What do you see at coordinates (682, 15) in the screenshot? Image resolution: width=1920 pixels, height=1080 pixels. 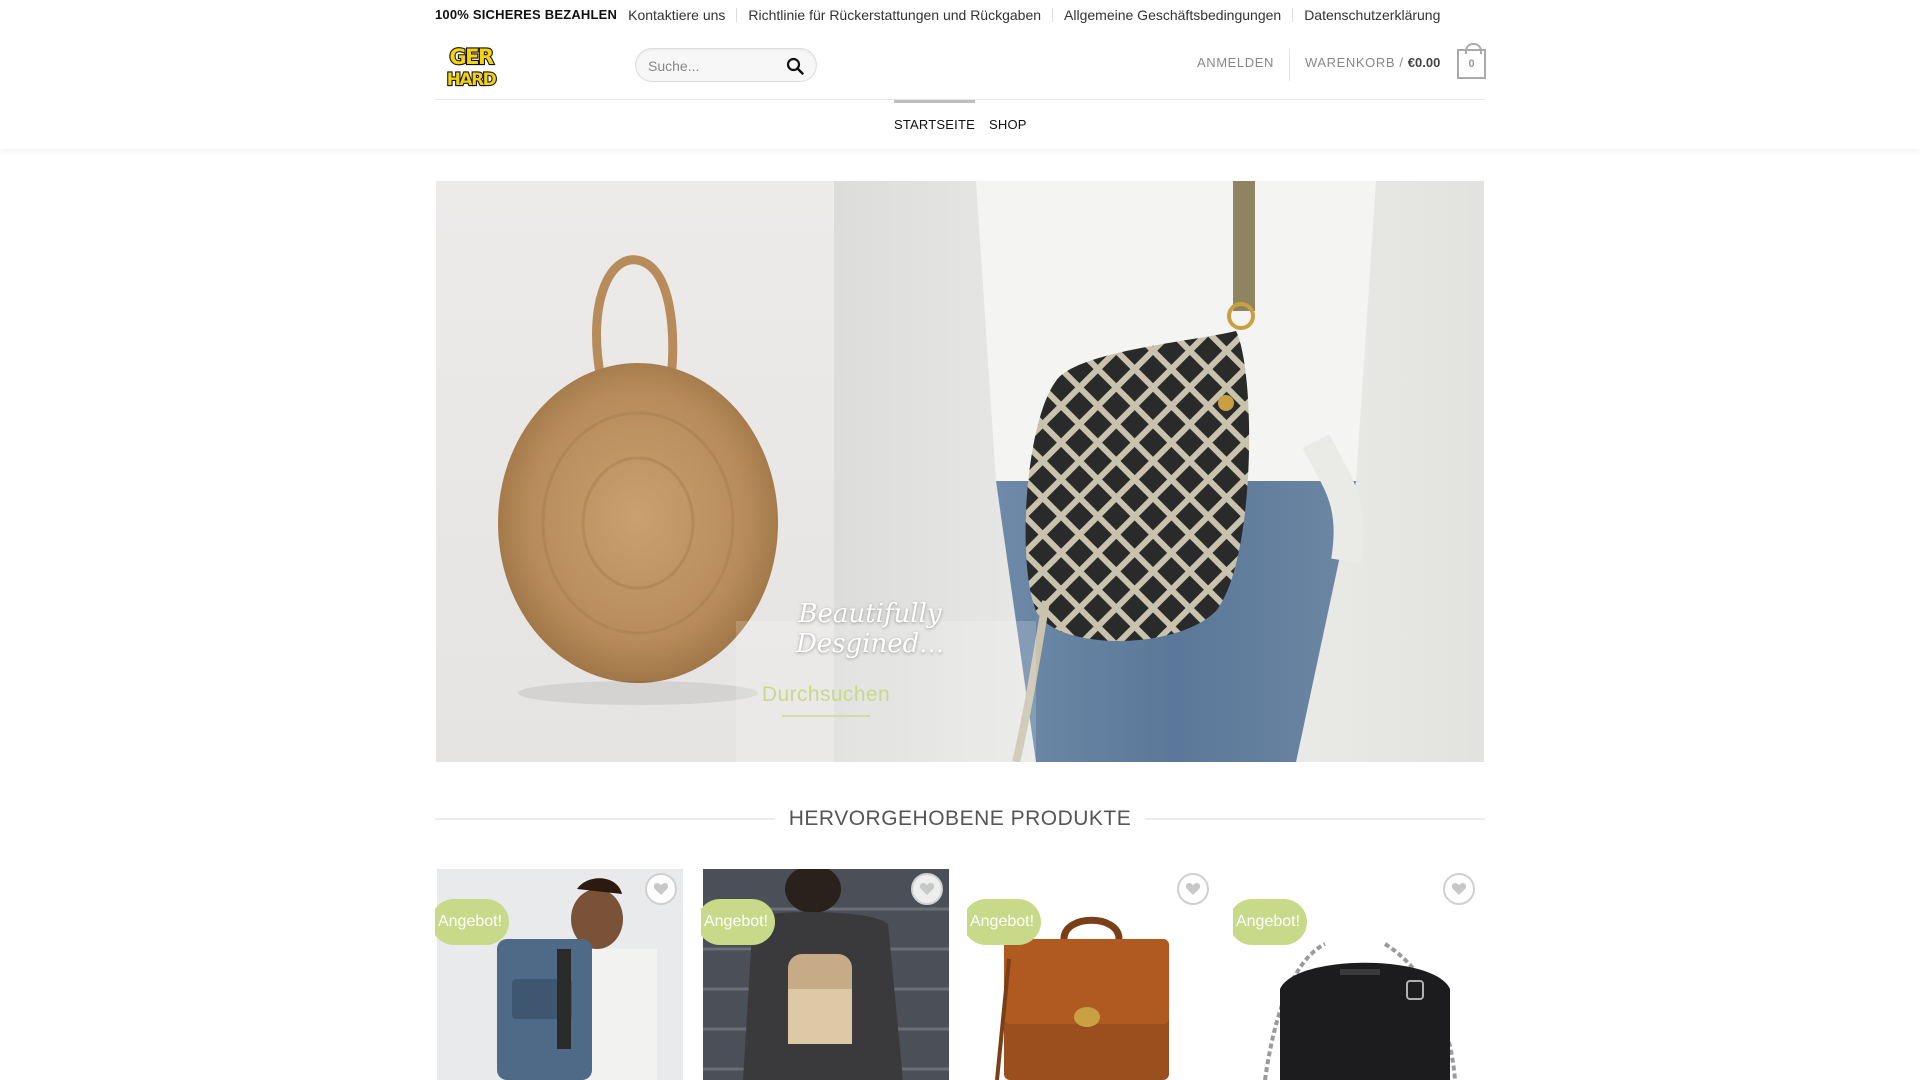 I see `topbar-link-contact: Kontaktiere uns` at bounding box center [682, 15].